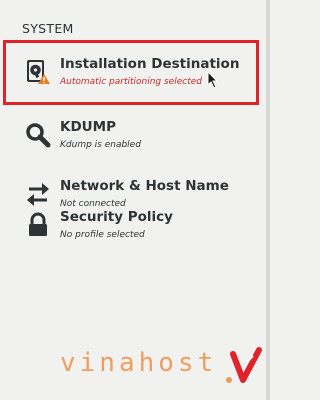 The width and height of the screenshot is (320, 400). What do you see at coordinates (38, 135) in the screenshot?
I see `magnifier-icon` at bounding box center [38, 135].